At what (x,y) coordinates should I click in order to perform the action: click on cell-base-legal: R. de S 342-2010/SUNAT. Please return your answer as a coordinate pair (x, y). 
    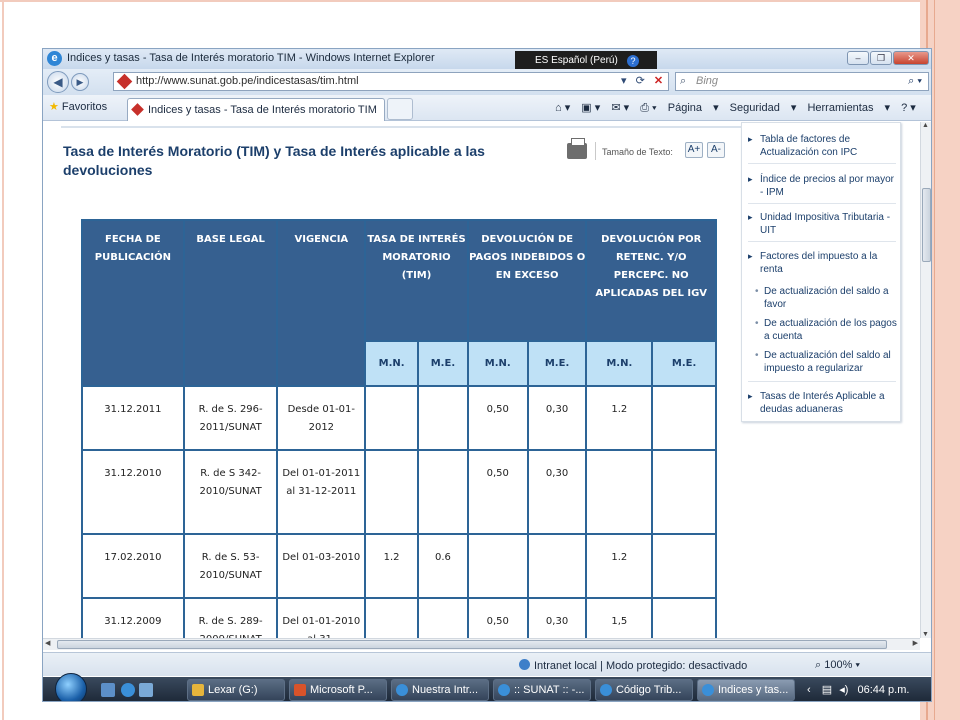
    Looking at the image, I should click on (230, 492).